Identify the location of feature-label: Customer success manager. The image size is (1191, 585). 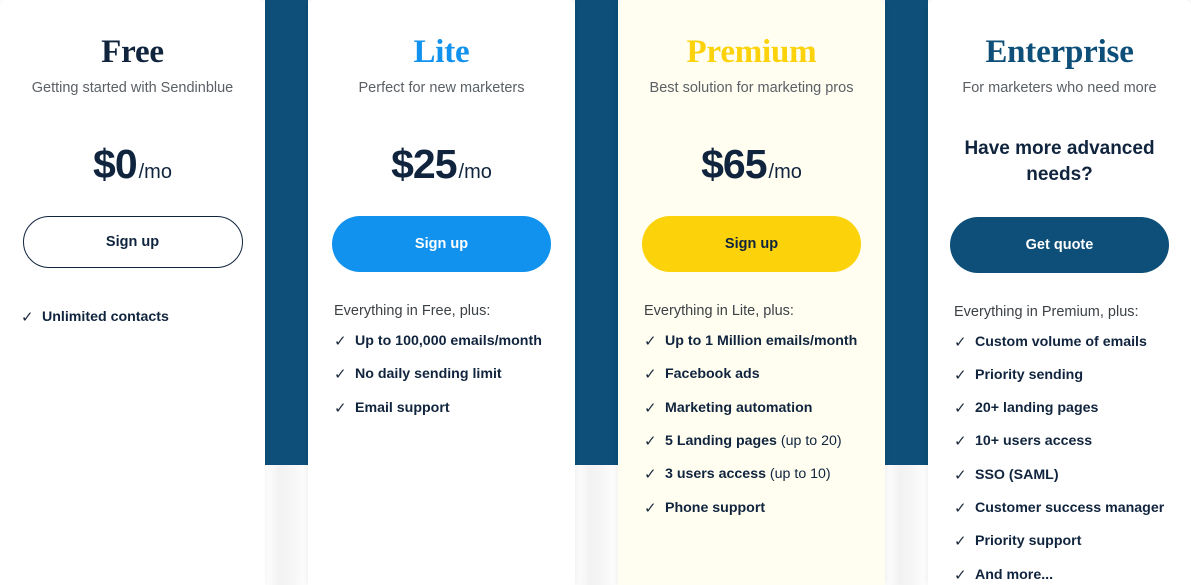
(1070, 508).